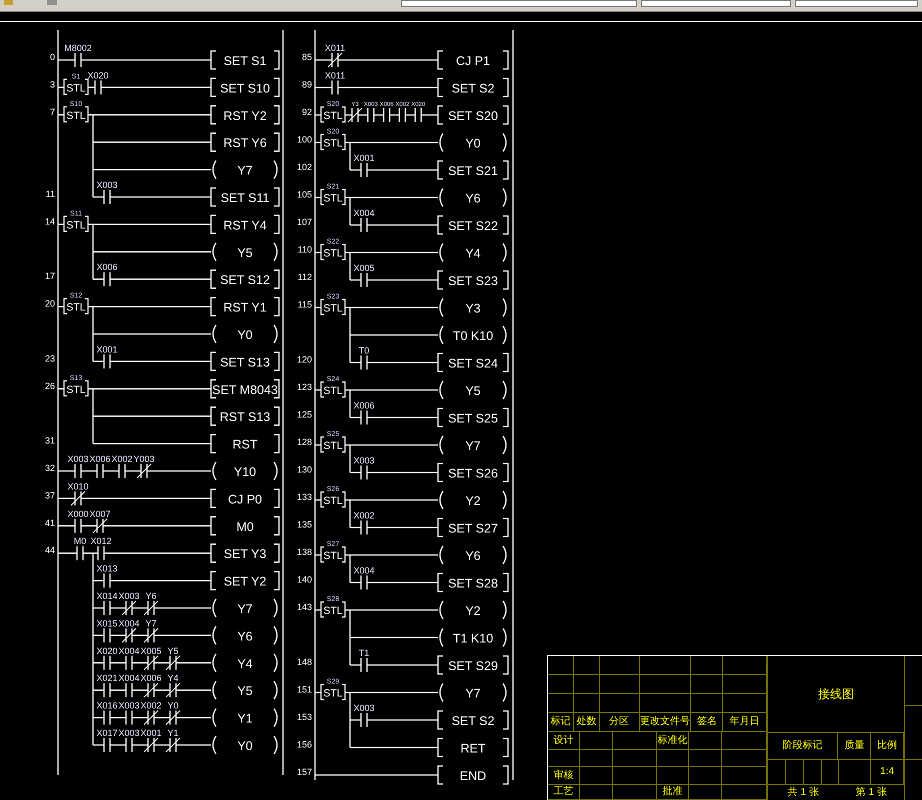 The image size is (922, 800). I want to click on normally-open-contact: M0, so click(80, 548).